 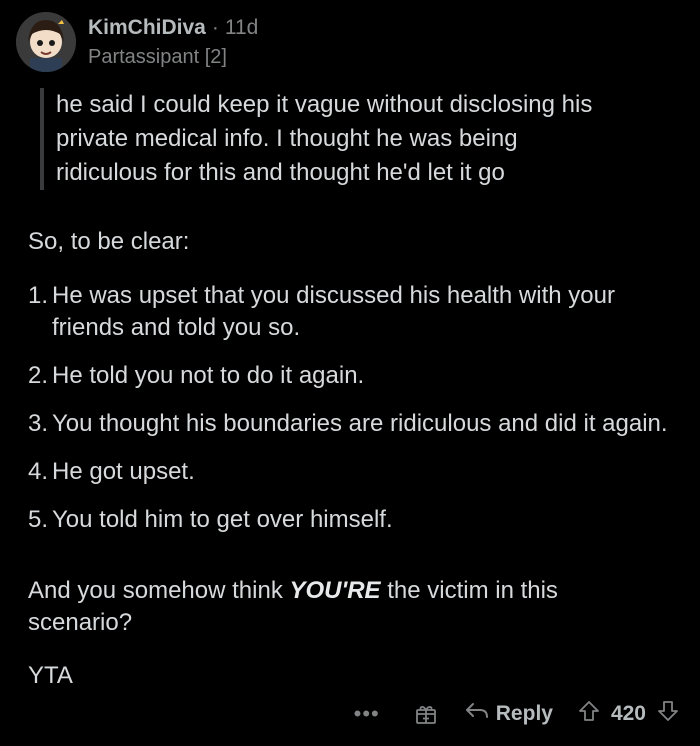 What do you see at coordinates (628, 713) in the screenshot?
I see `vote-count: 420` at bounding box center [628, 713].